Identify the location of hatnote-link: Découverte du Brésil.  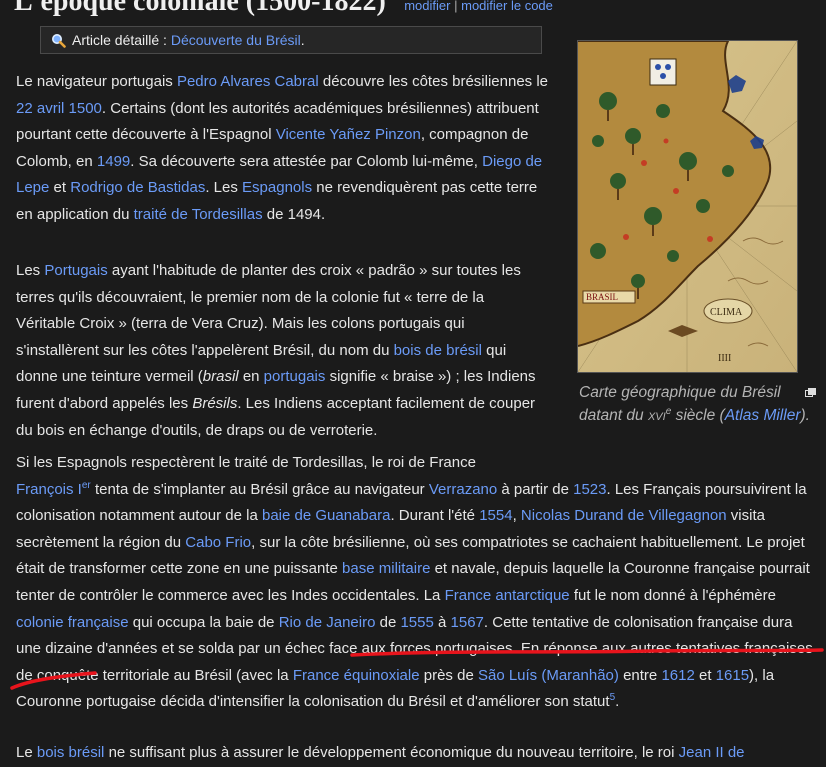
(236, 40).